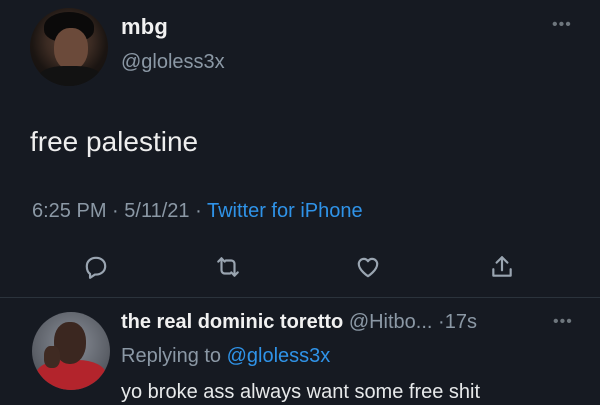  What do you see at coordinates (173, 62) in the screenshot?
I see `author-handle: @gloless3x` at bounding box center [173, 62].